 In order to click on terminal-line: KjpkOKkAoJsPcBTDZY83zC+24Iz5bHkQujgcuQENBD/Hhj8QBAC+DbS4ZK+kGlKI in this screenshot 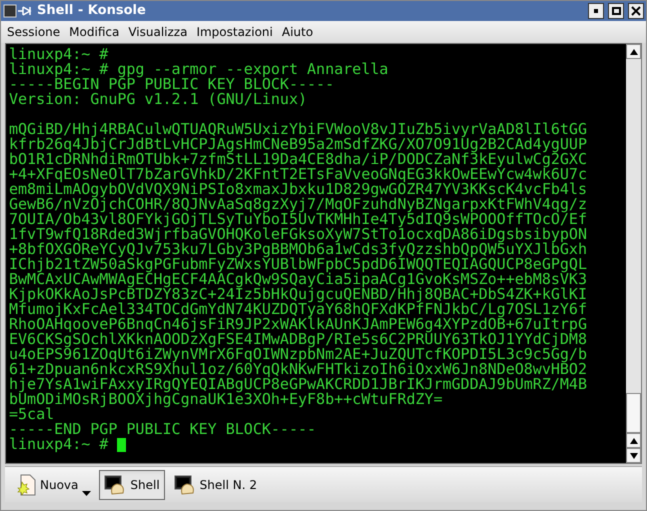, I will do `click(298, 294)`.